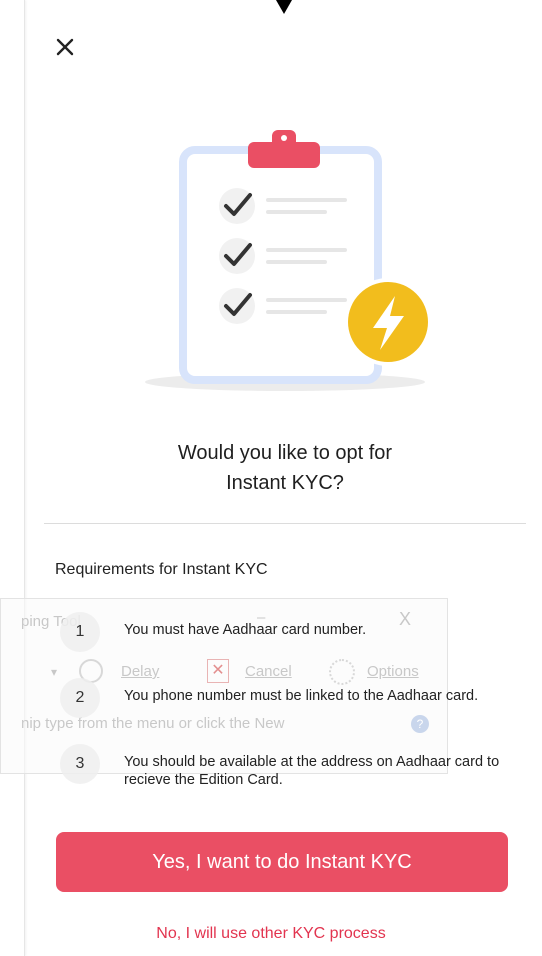  What do you see at coordinates (245, 630) in the screenshot?
I see `requirement-text: You must have Aadhaar card number.` at bounding box center [245, 630].